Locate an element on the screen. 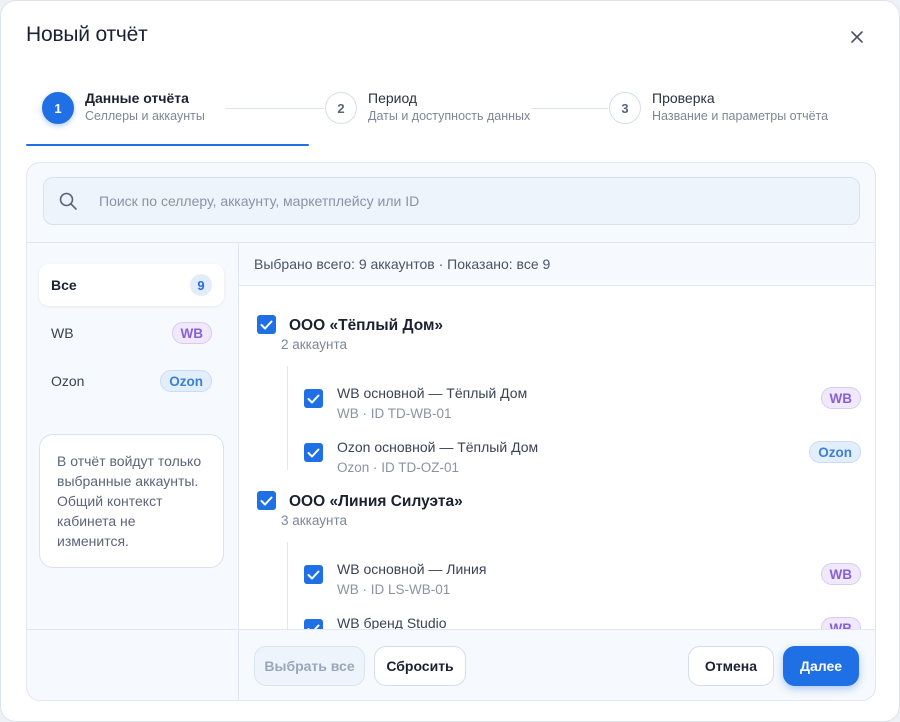 The height and width of the screenshot is (722, 900). filter-all: Все 9 is located at coordinates (131, 285).